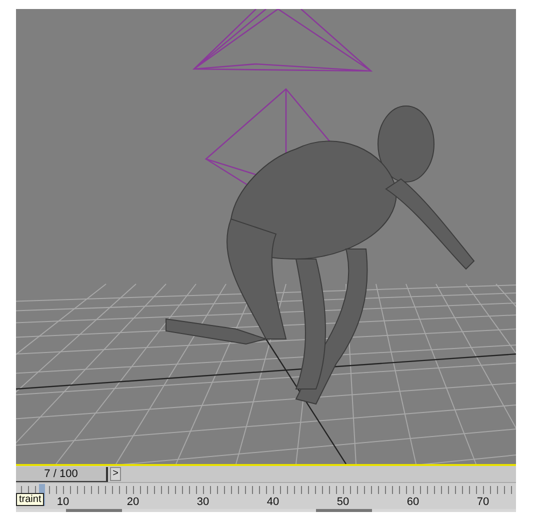  I want to click on frame-label: 30, so click(203, 502).